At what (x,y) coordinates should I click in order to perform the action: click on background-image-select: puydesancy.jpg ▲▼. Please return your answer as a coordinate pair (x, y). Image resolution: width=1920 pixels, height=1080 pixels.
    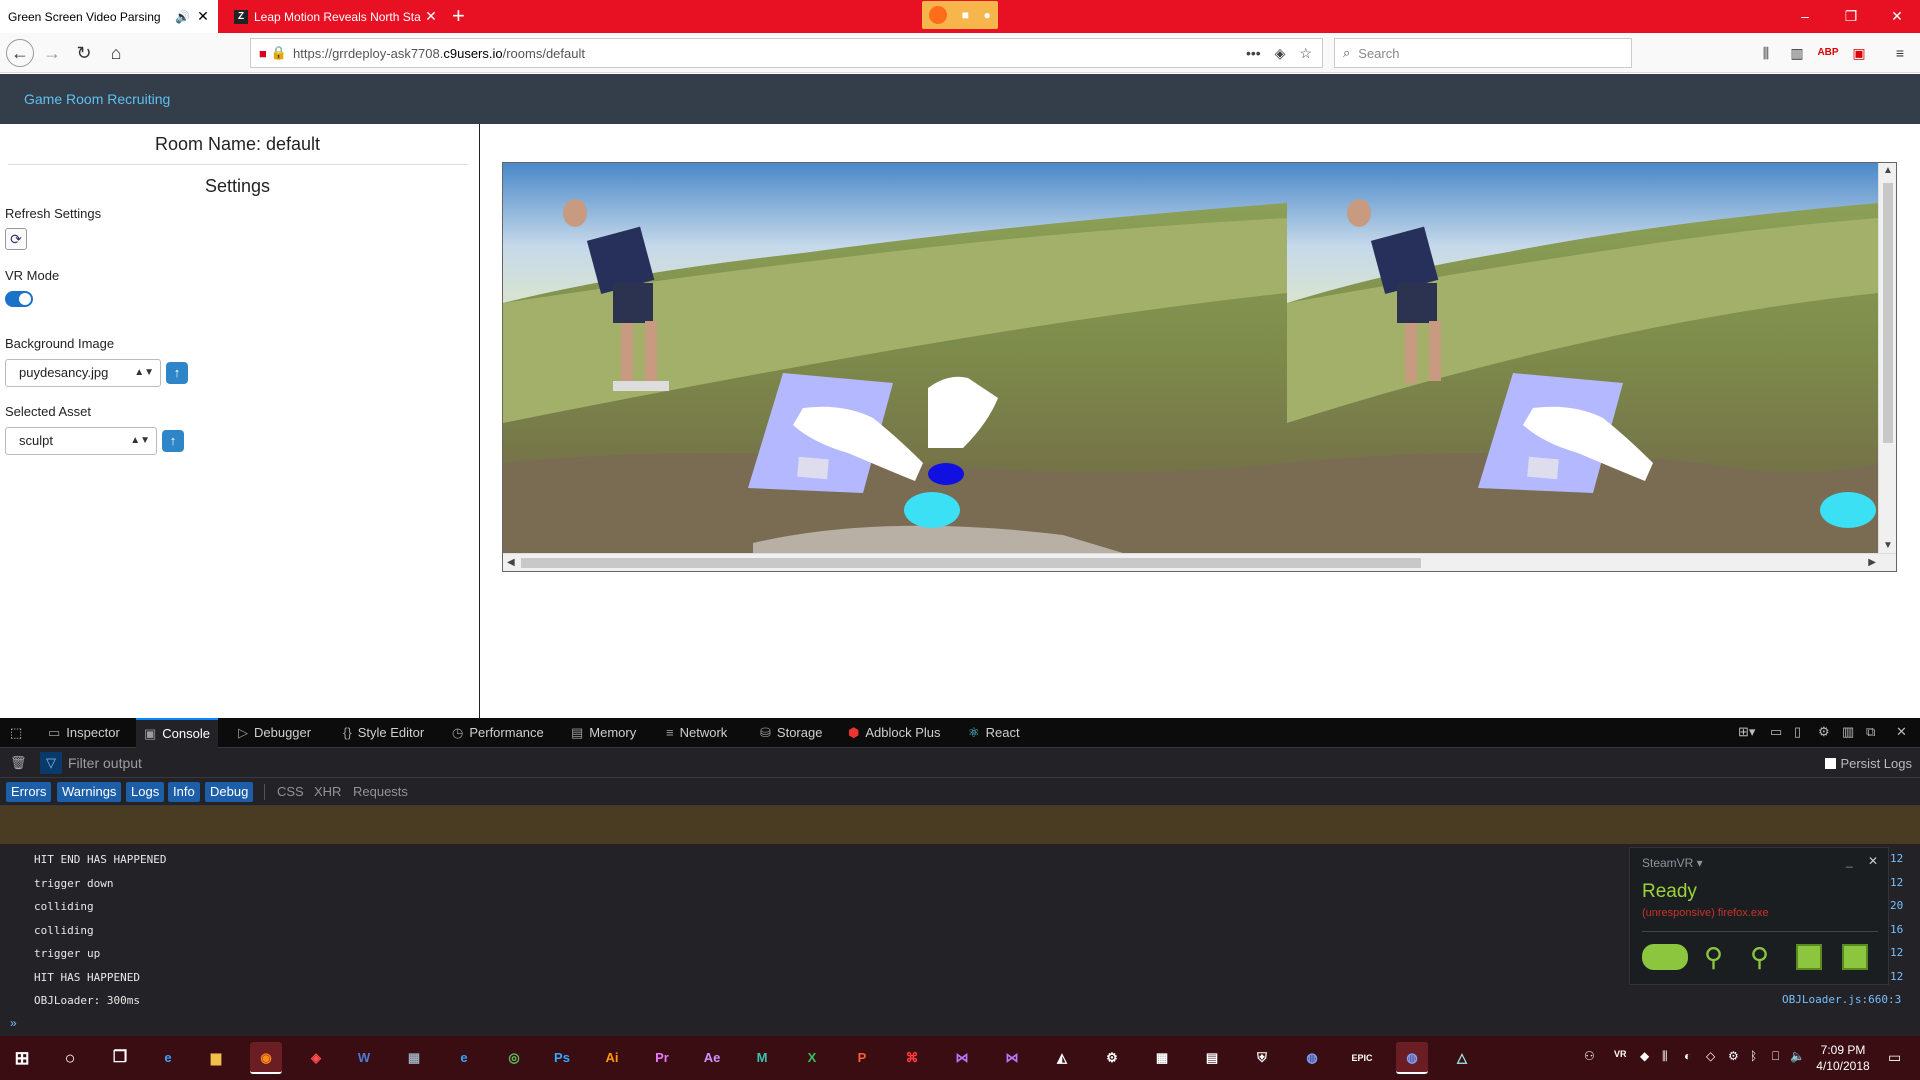
    Looking at the image, I should click on (83, 373).